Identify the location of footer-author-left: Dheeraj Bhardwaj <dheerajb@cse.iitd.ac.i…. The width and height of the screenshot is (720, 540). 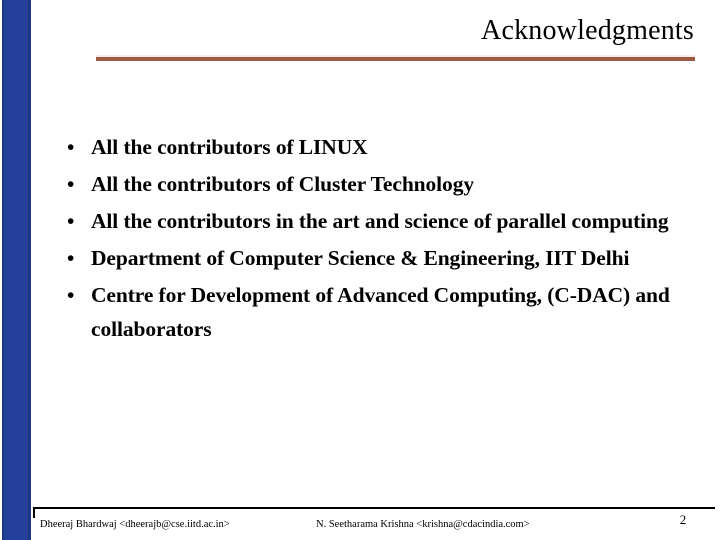
(135, 524).